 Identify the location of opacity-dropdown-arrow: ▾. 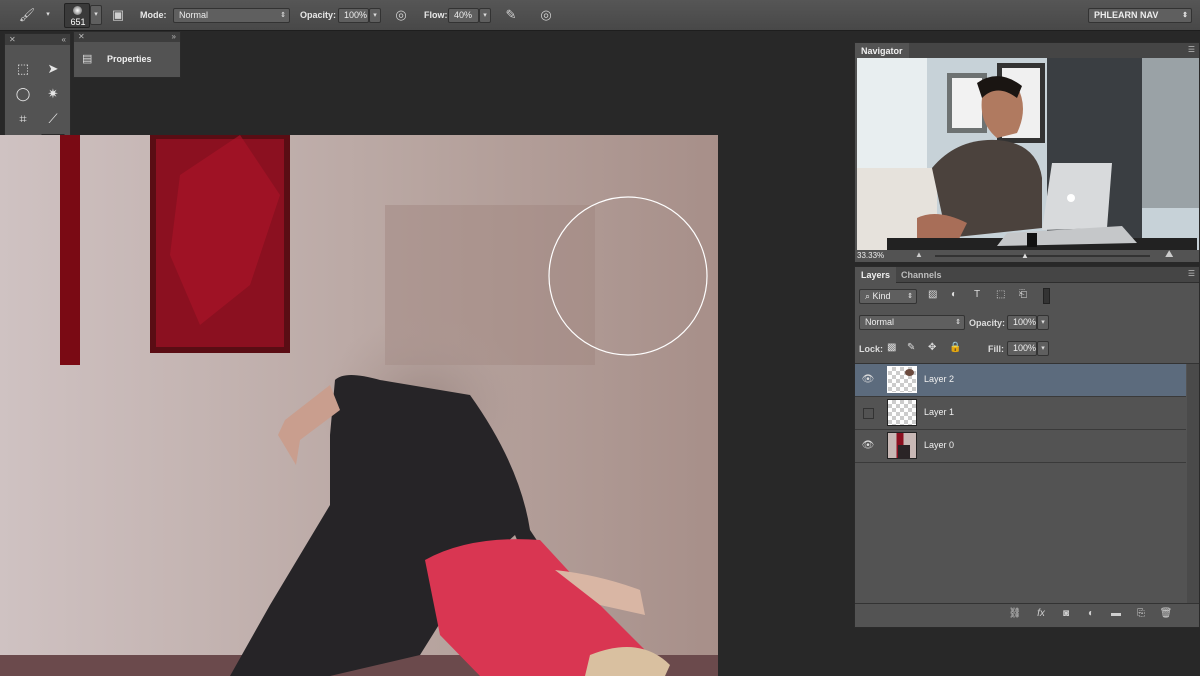
(375, 15).